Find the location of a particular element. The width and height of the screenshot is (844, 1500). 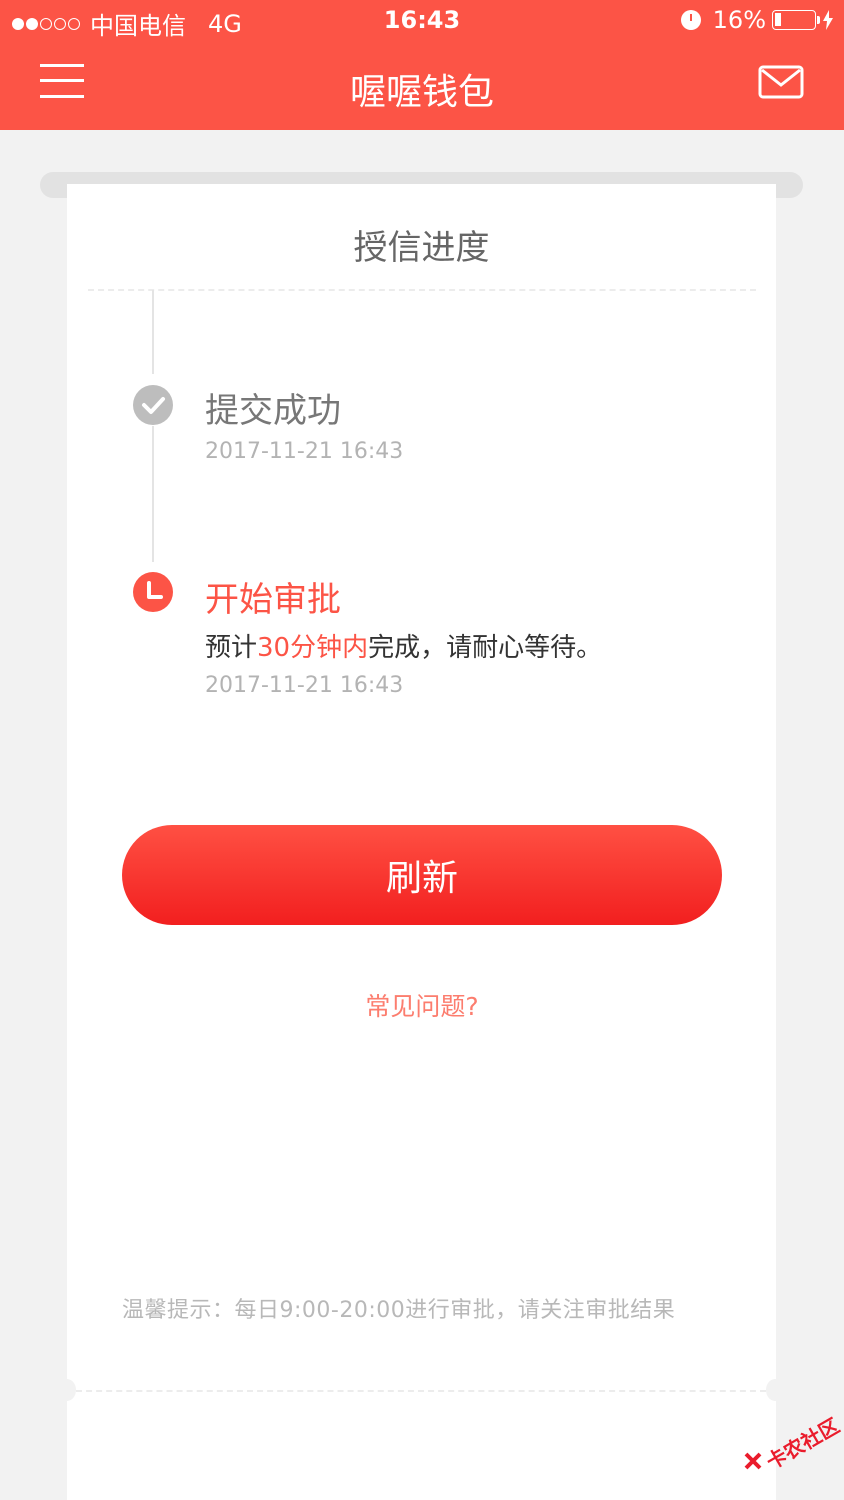

step-title: 提交成功 is located at coordinates (273, 411).